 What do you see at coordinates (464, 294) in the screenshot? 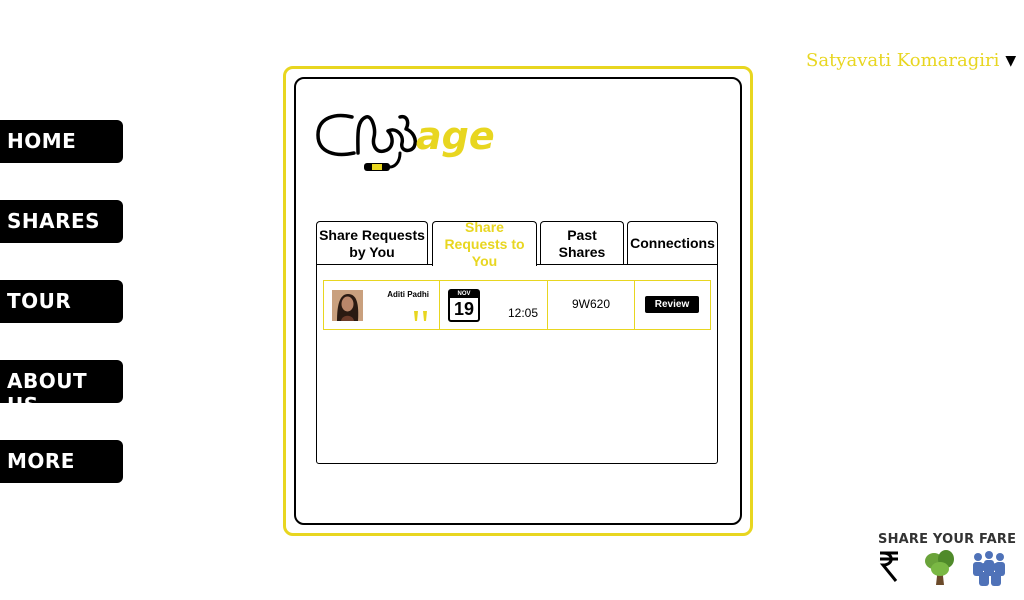
I see `calendar-month: NOV` at bounding box center [464, 294].